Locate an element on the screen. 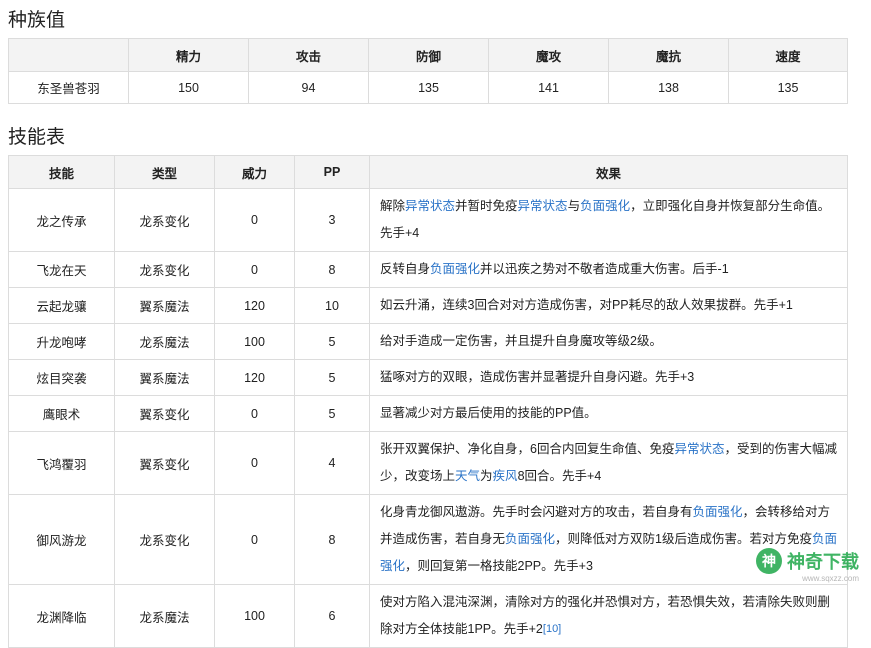 This screenshot has height=648, width=871. stats-section-title: 种族值 is located at coordinates (37, 20).